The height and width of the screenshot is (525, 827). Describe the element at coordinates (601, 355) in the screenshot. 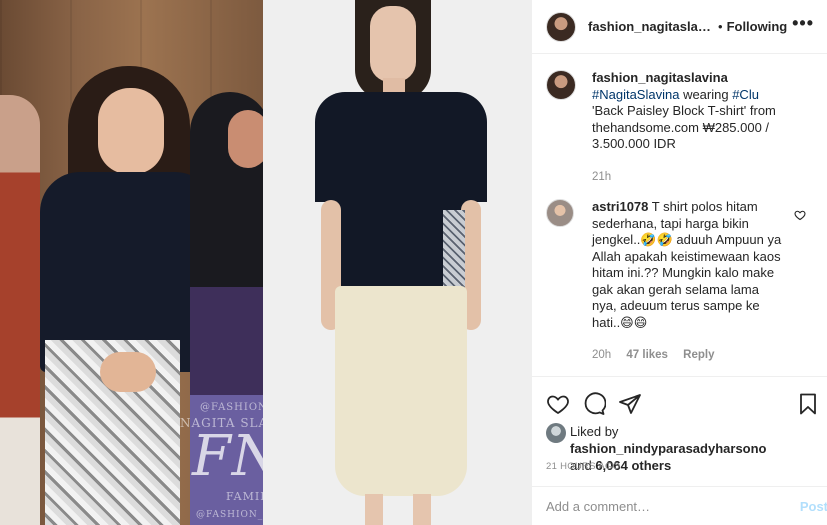

I see `comment-time: 20h` at that location.